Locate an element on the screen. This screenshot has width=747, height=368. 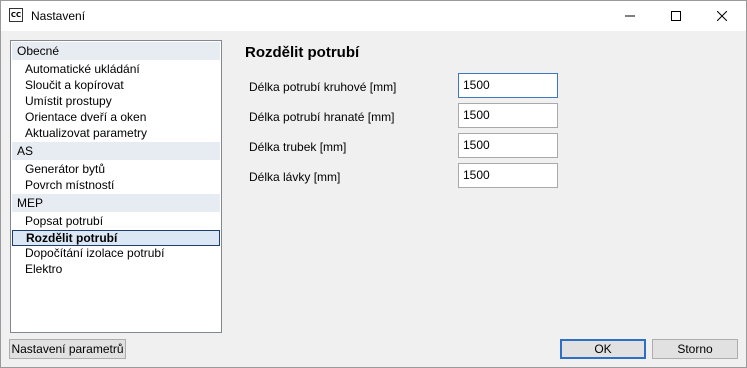
ok-button: OK is located at coordinates (603, 349).